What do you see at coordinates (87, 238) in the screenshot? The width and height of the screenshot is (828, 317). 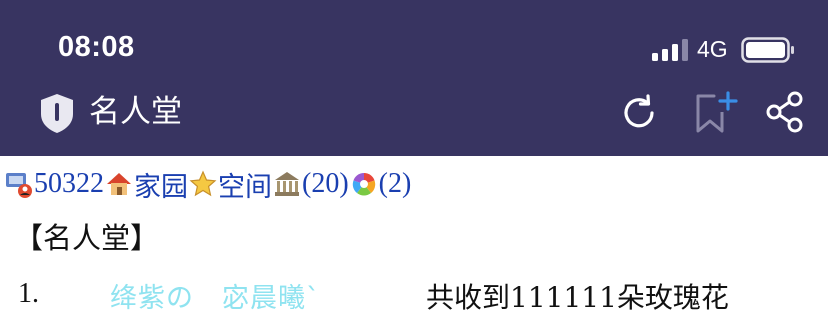 I see `section-heading: 【名人堂】` at bounding box center [87, 238].